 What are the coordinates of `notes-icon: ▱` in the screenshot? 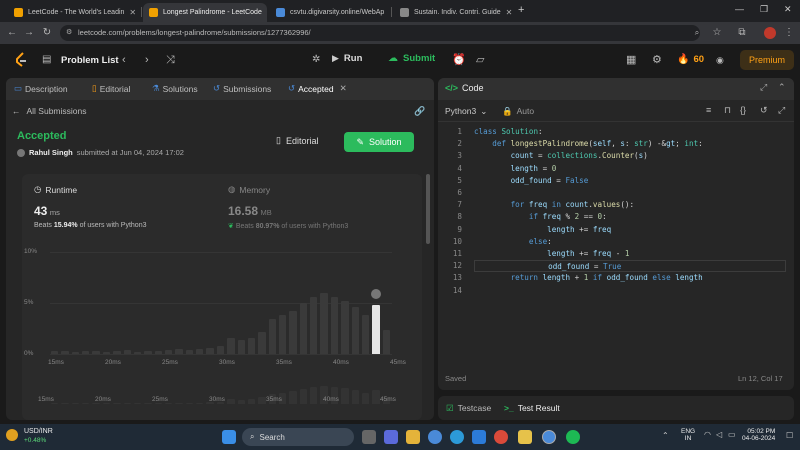 It's located at (480, 60).